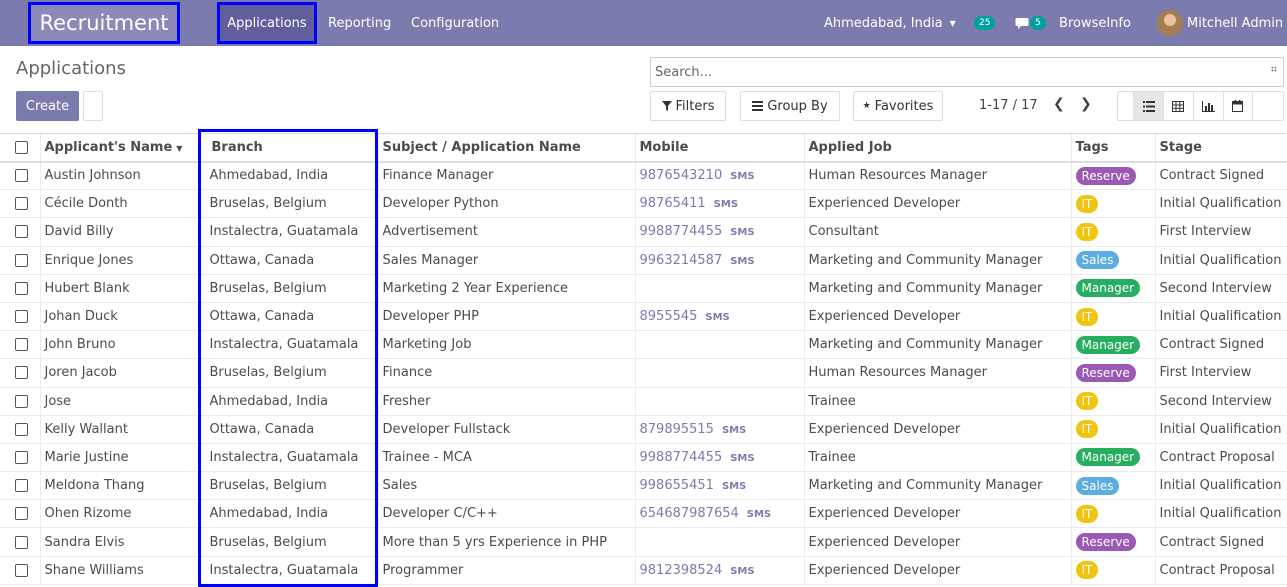  I want to click on branch-switcher: Ahmedabad, India ▼, so click(890, 23).